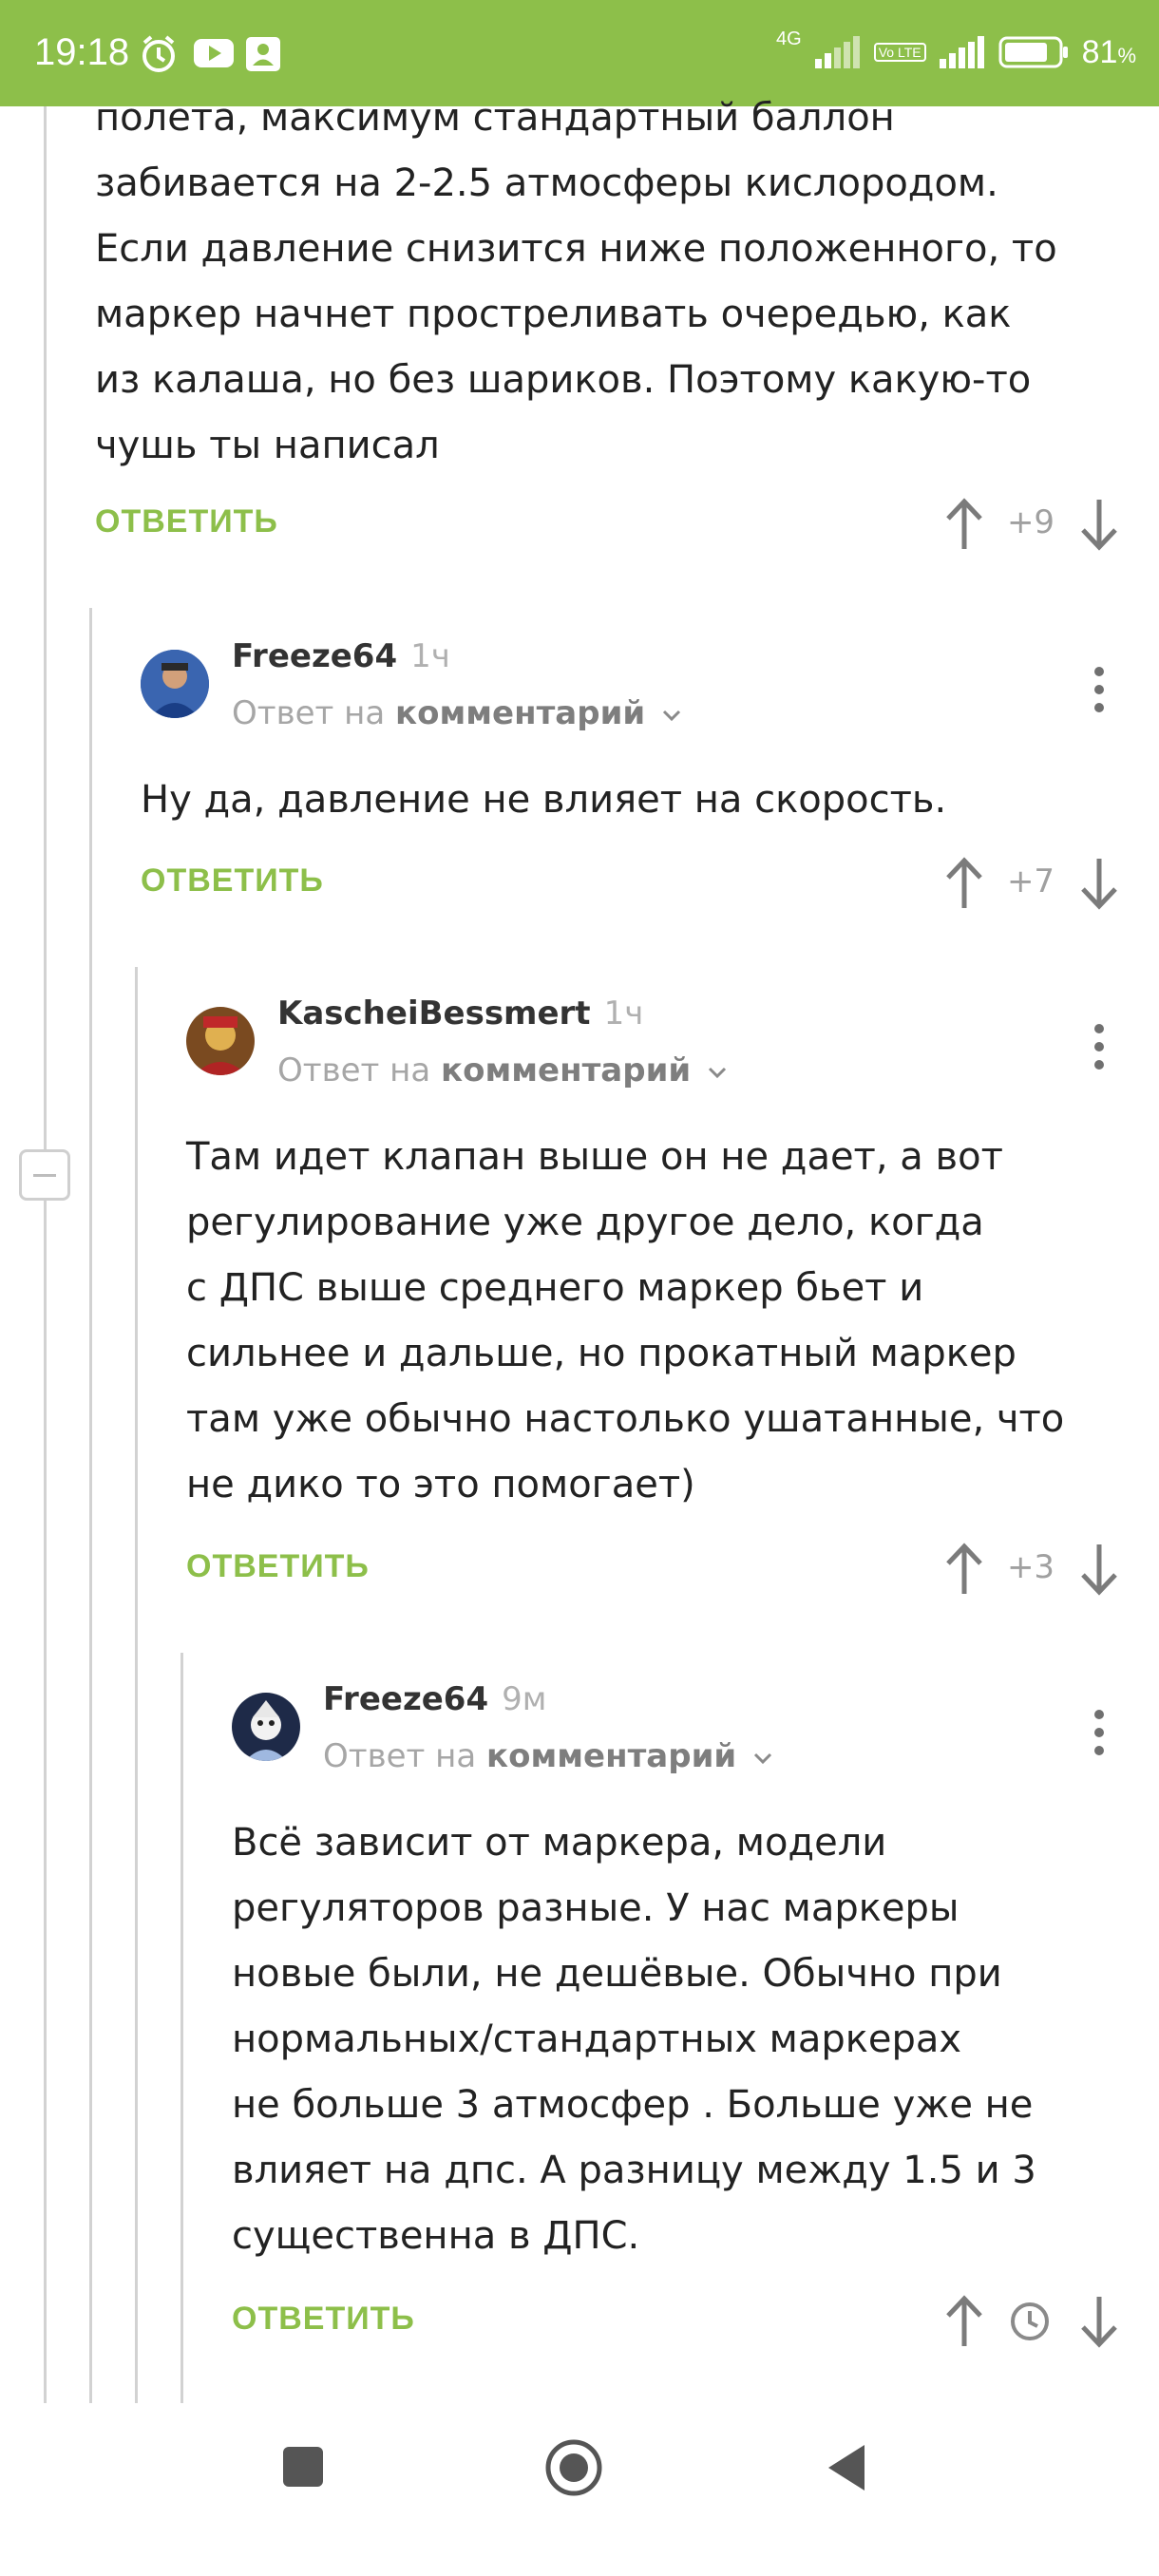 The width and height of the screenshot is (1159, 2576). Describe the element at coordinates (82, 52) in the screenshot. I see `status-time: 19:18` at that location.